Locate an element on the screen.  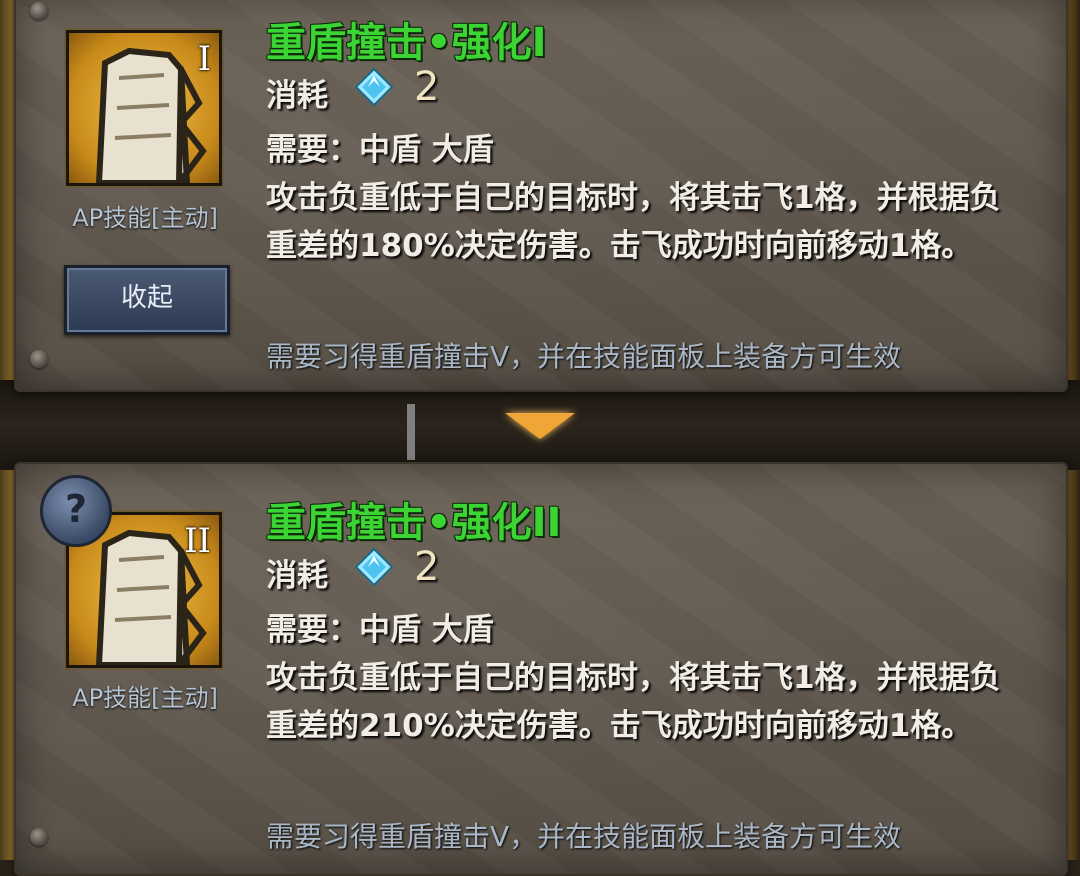
collapse-button: 收起 is located at coordinates (147, 300).